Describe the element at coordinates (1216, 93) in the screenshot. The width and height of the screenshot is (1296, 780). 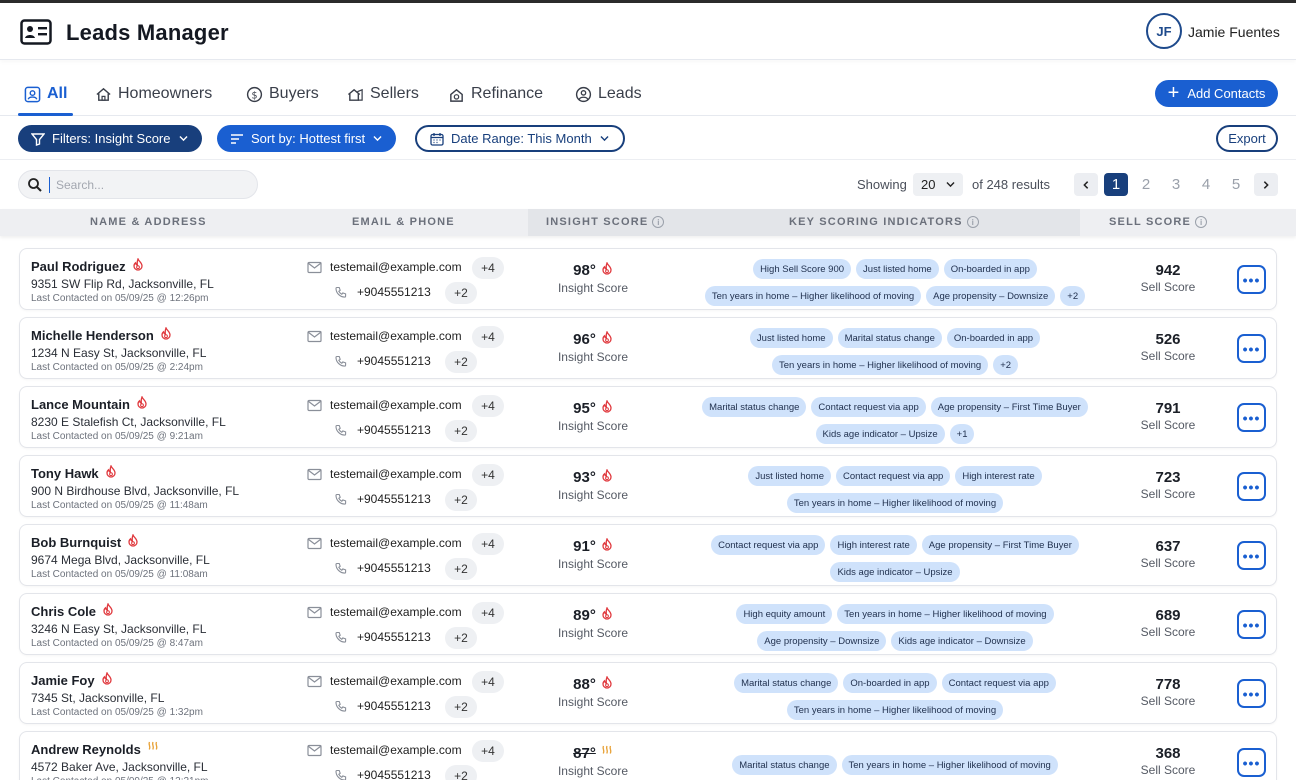
I see `add-contacts-button: + Add Contacts` at that location.